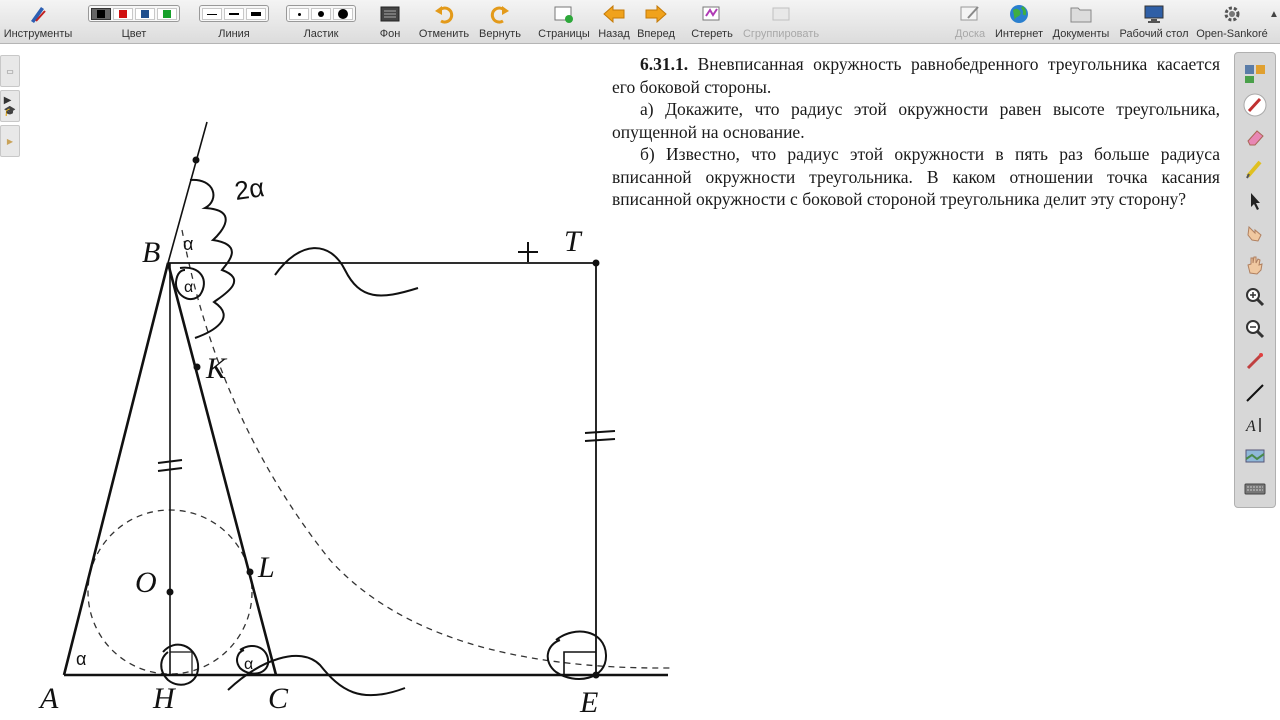  I want to click on eraser-medium-option, so click(321, 14).